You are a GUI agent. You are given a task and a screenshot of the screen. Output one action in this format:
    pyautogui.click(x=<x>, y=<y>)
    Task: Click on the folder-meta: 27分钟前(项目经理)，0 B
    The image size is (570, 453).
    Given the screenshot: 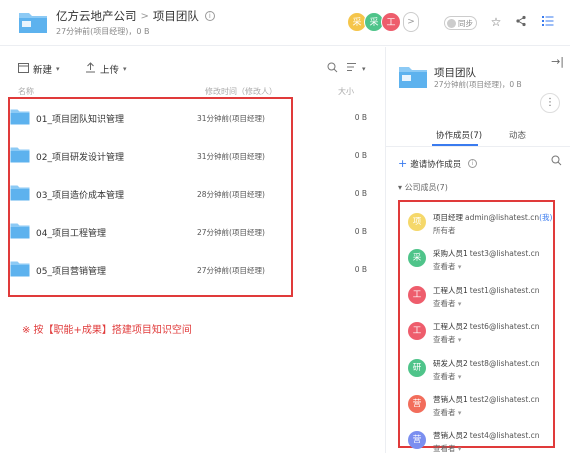 What is the action you would take?
    pyautogui.click(x=103, y=31)
    